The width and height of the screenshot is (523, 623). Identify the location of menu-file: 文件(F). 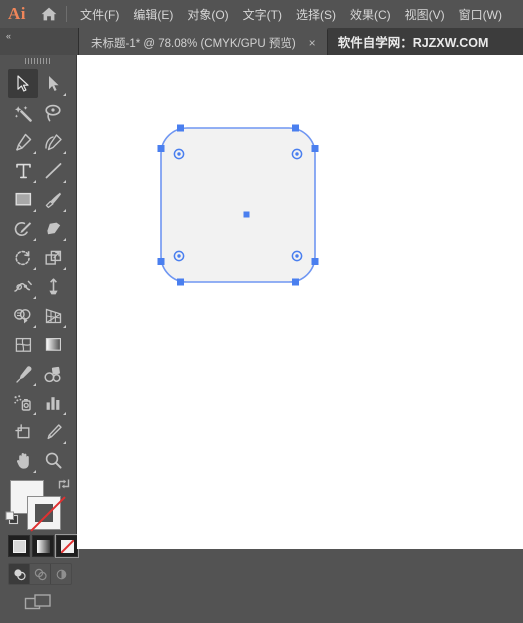
(99, 14).